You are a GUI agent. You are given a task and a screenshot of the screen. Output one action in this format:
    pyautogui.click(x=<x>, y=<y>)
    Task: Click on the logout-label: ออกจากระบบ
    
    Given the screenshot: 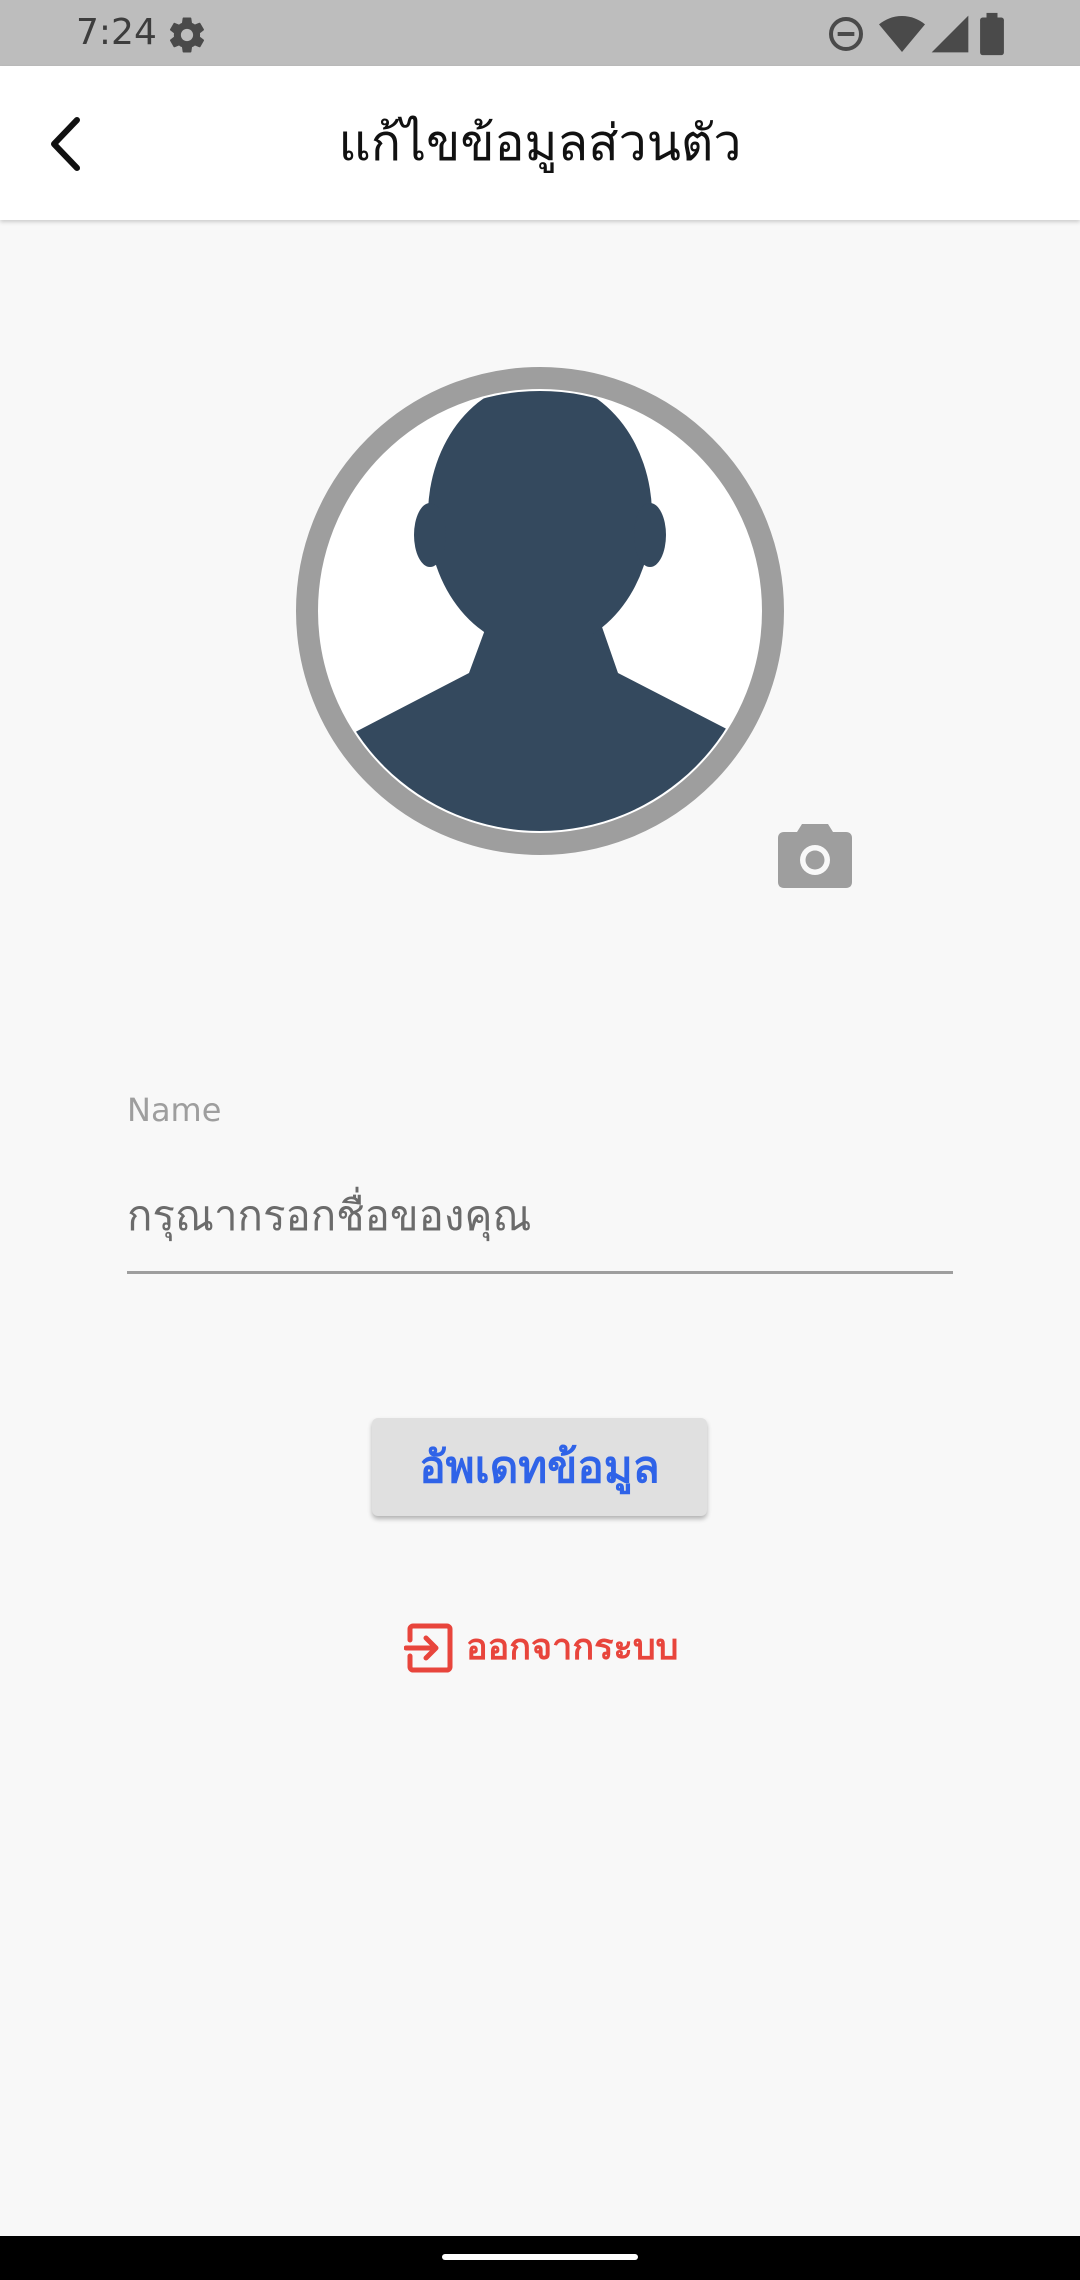 What is the action you would take?
    pyautogui.click(x=572, y=1647)
    